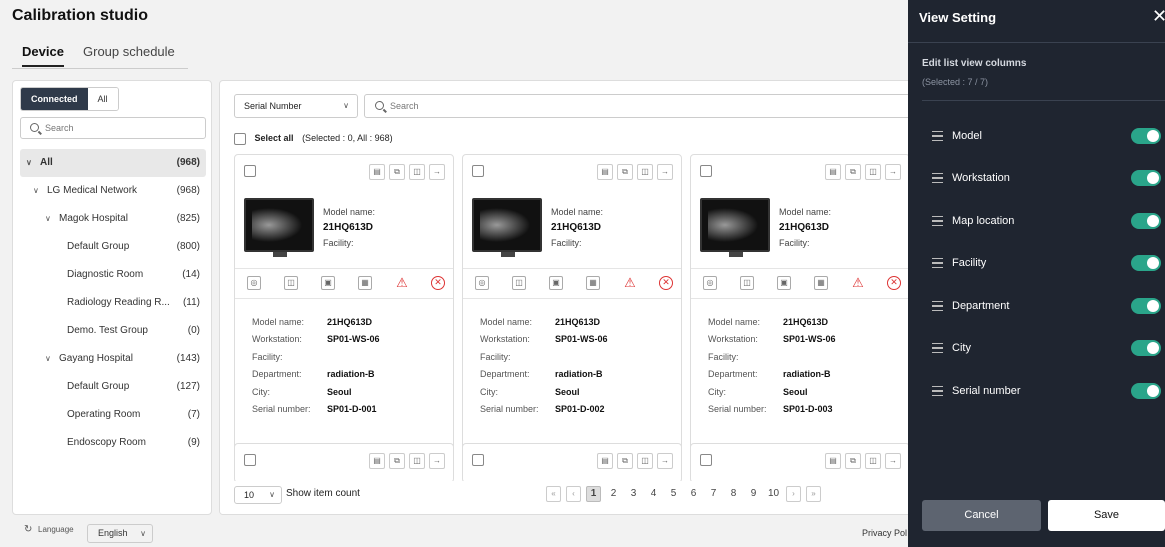  What do you see at coordinates (573, 494) in the screenshot?
I see `prev-page-icon: ‹` at bounding box center [573, 494].